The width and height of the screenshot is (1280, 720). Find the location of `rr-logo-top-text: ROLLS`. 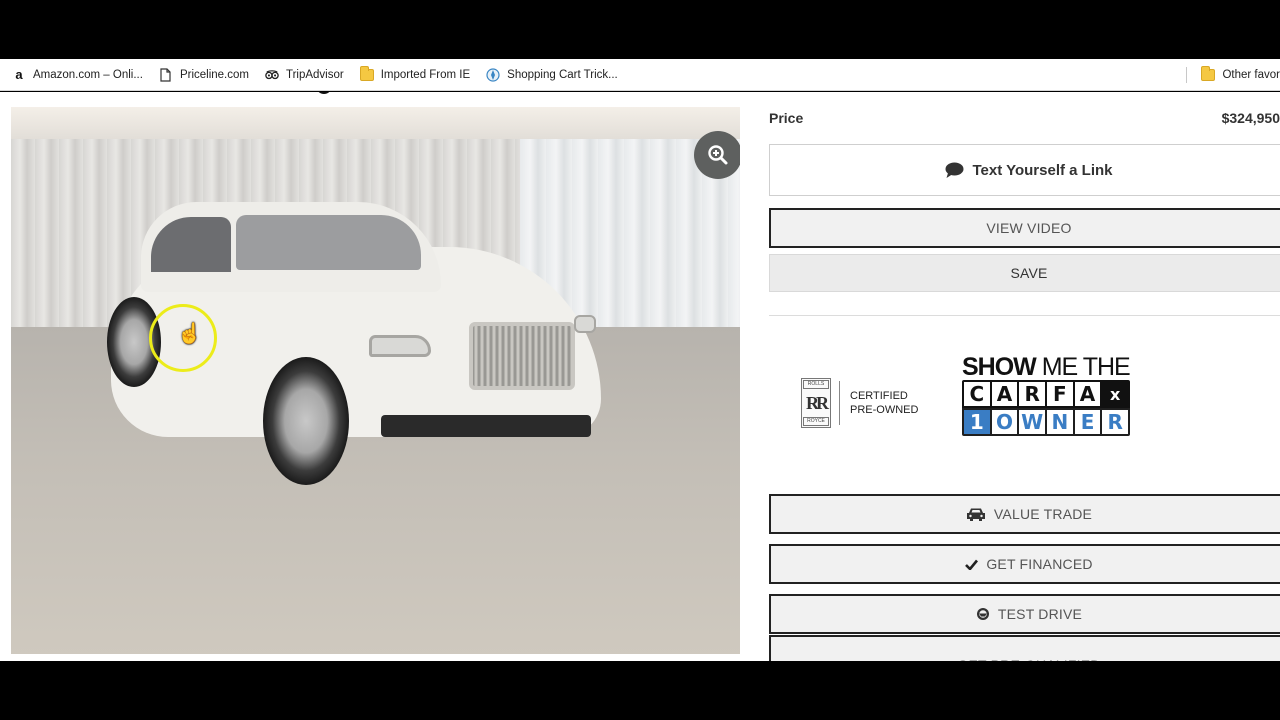

rr-logo-top-text: ROLLS is located at coordinates (816, 384).